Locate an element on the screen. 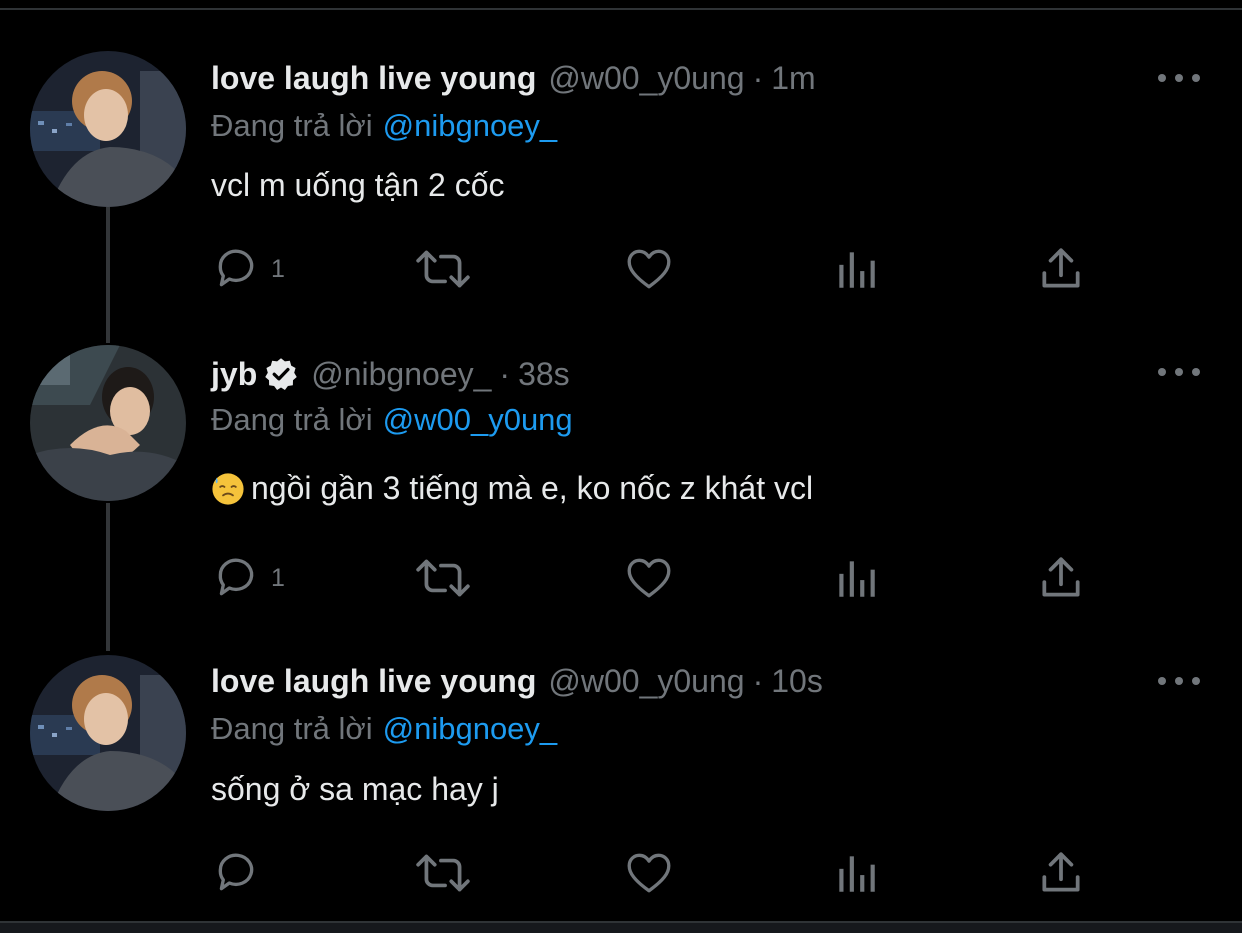  like-icon is located at coordinates (649, 873).